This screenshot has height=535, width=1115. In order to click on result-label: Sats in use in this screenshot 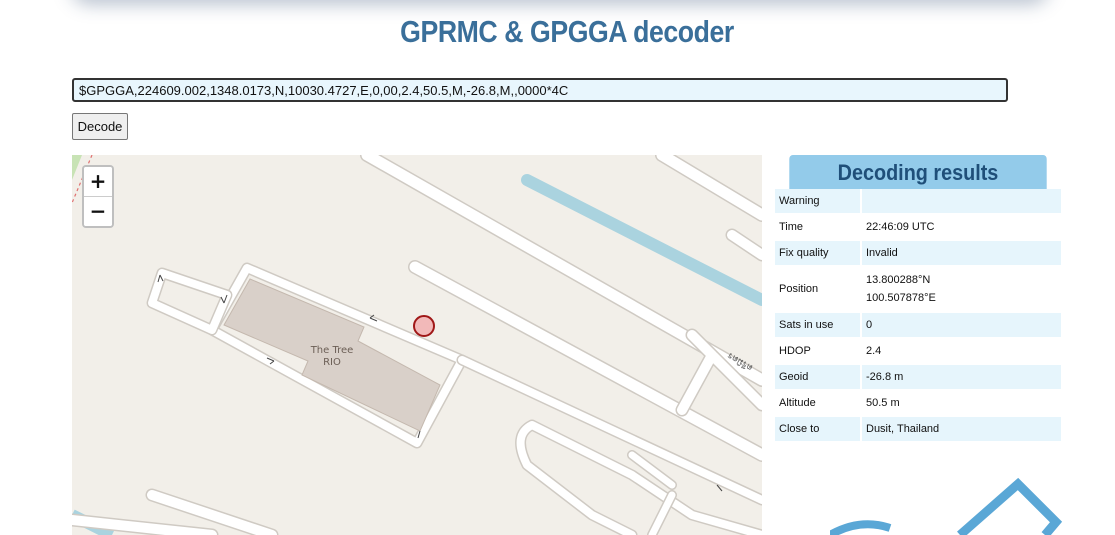, I will do `click(818, 325)`.